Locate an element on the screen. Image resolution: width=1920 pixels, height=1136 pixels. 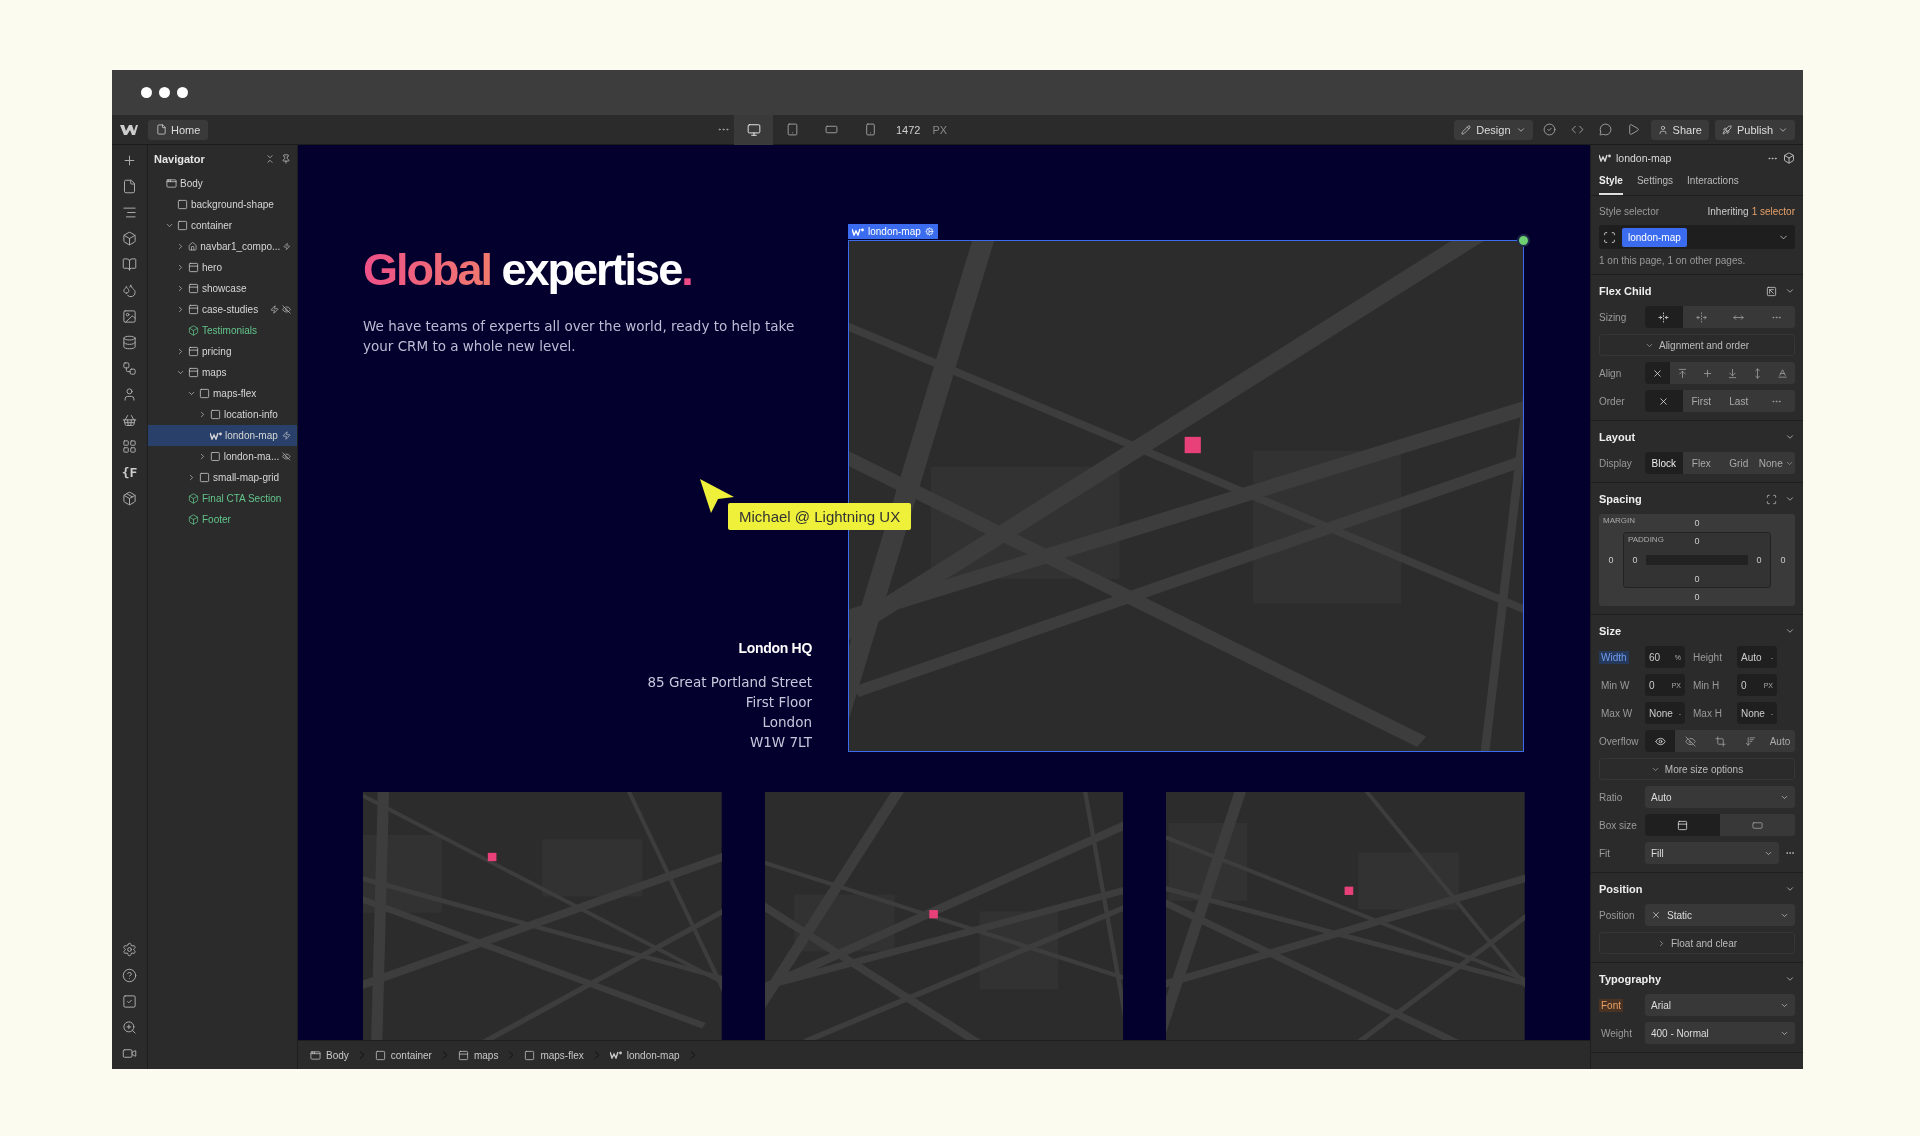
navigator-item: Footer is located at coordinates (222, 519).